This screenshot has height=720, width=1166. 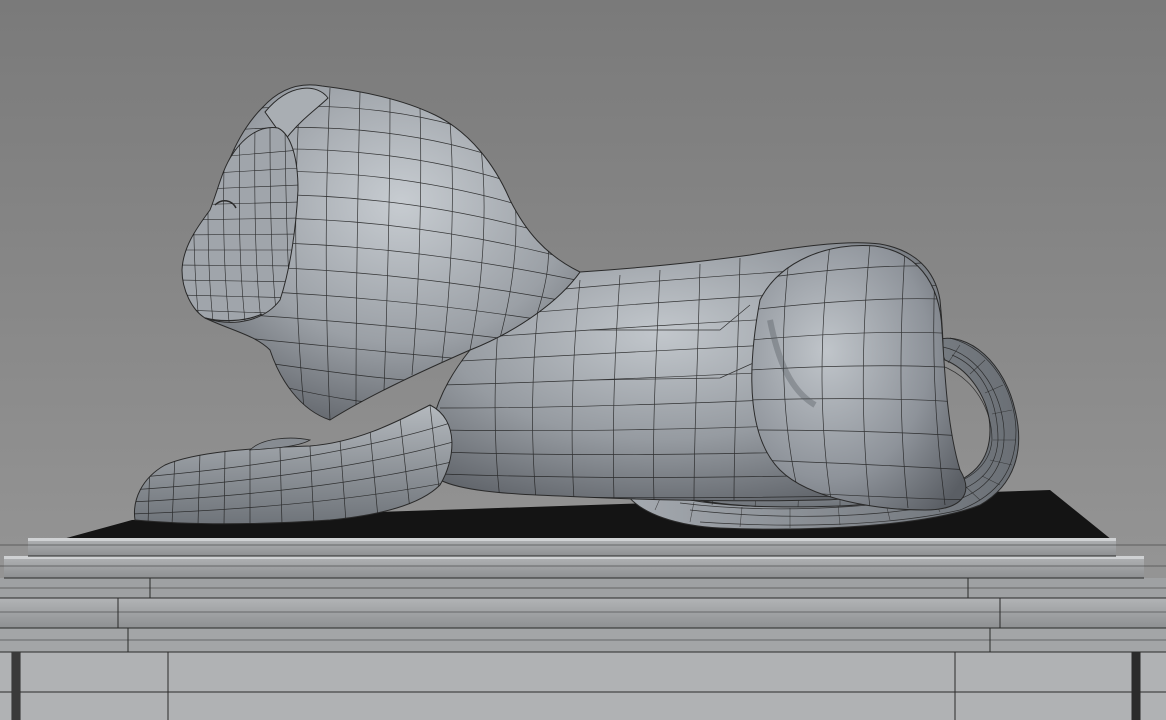 I want to click on pedestal-base, so click(x=583, y=686).